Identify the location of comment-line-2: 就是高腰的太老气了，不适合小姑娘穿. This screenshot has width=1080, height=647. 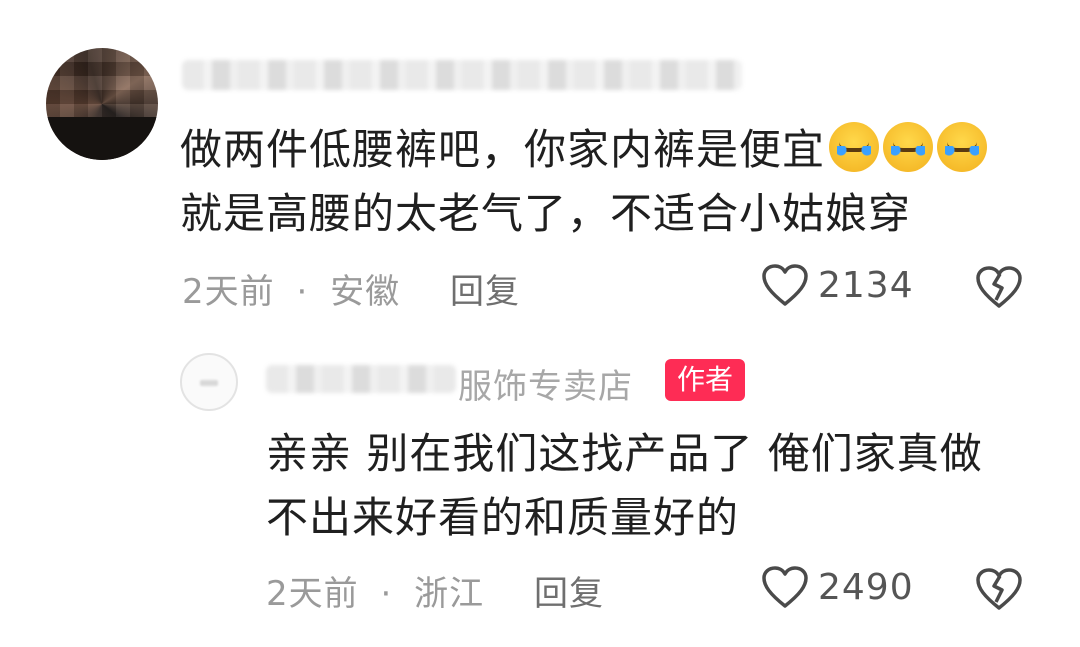
(546, 213).